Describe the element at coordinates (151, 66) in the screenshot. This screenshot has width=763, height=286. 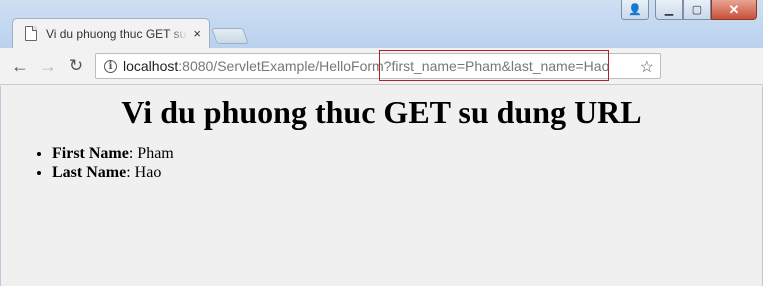
I see `url-host: localhost` at that location.